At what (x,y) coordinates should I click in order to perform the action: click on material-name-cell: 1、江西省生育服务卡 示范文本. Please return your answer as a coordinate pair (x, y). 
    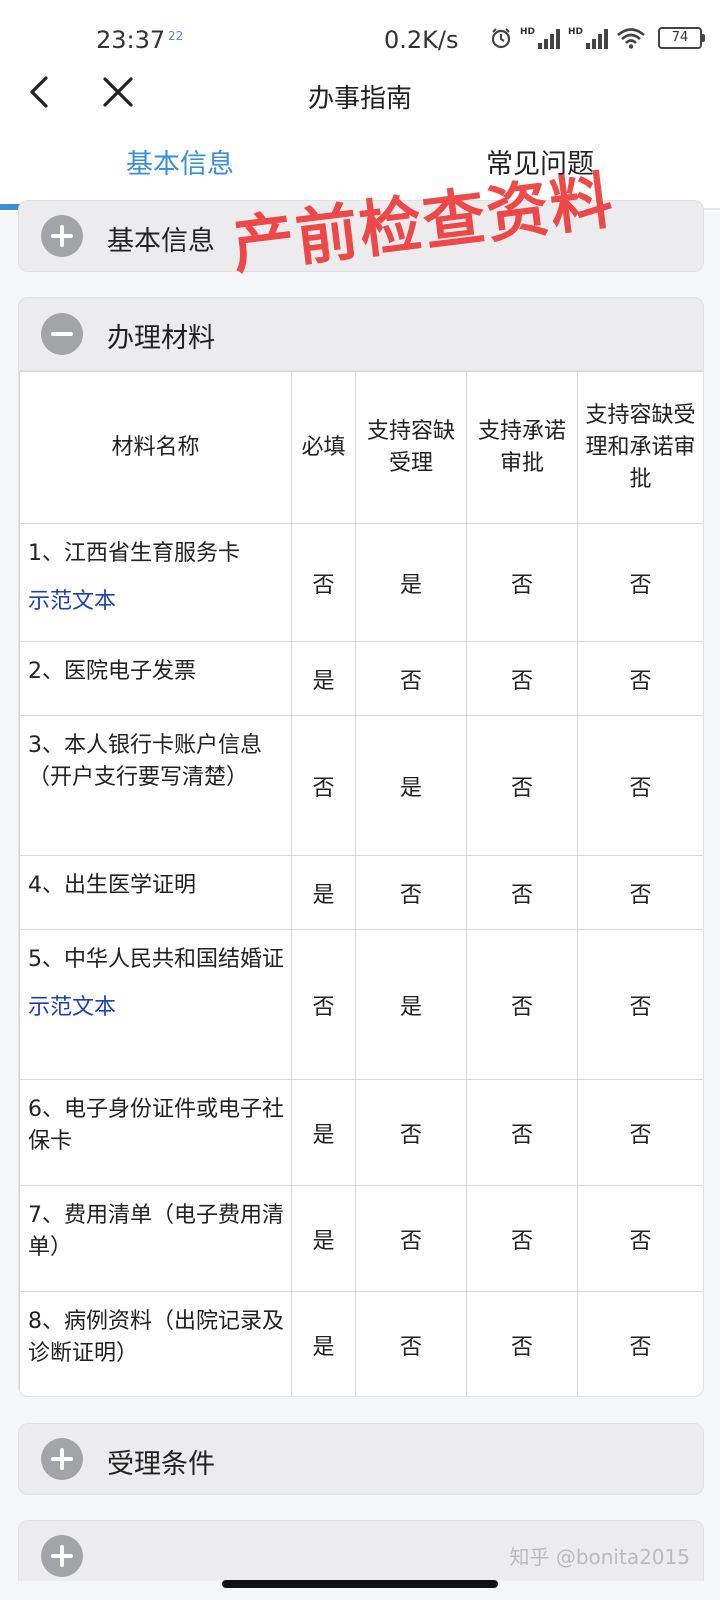
    Looking at the image, I should click on (155, 582).